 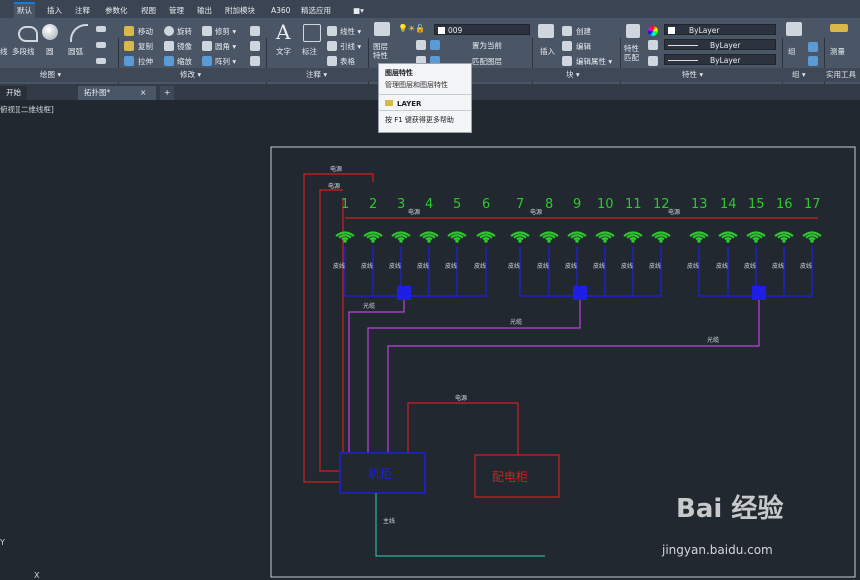 What do you see at coordinates (101, 29) in the screenshot?
I see `rectangle-icon` at bounding box center [101, 29].